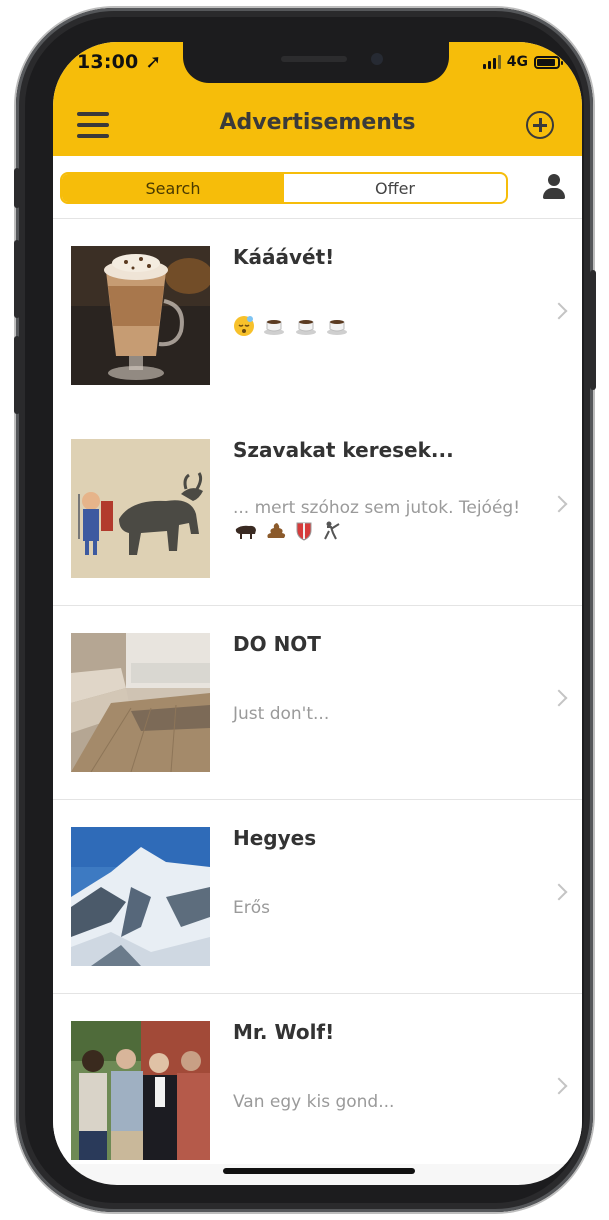 This screenshot has width=609, height=1220. Describe the element at coordinates (331, 535) in the screenshot. I see `fencer-emoji-icon` at that location.